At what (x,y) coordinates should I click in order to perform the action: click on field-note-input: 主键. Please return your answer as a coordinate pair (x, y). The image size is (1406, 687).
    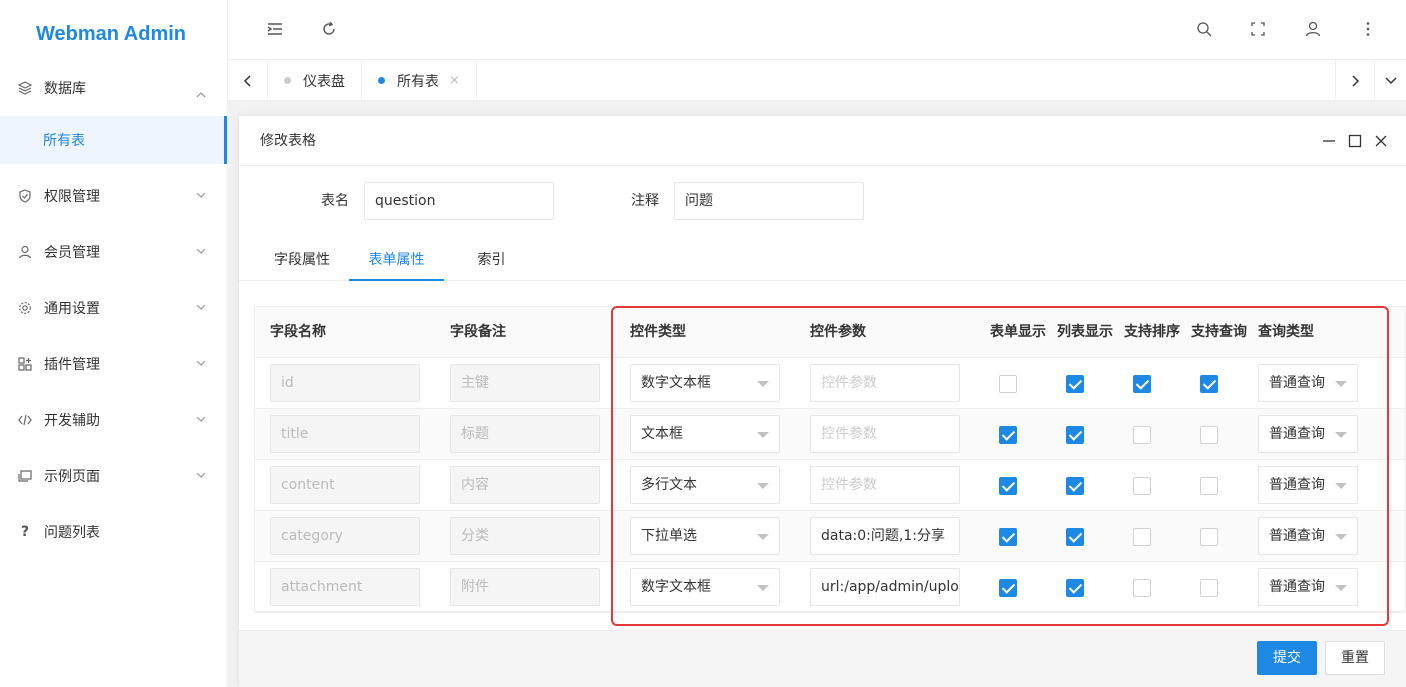
    Looking at the image, I should click on (525, 383).